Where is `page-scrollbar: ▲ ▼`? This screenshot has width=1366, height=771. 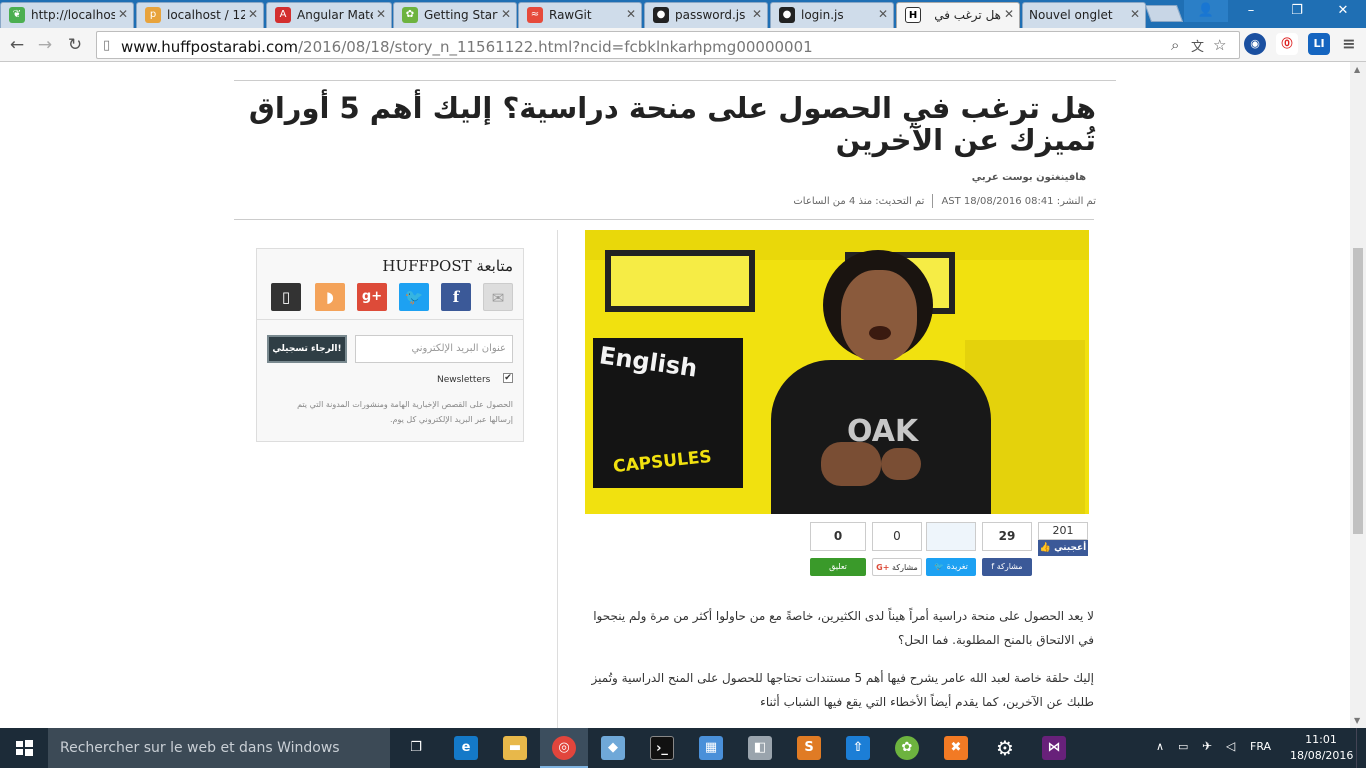
page-scrollbar: ▲ ▼ is located at coordinates (1358, 395).